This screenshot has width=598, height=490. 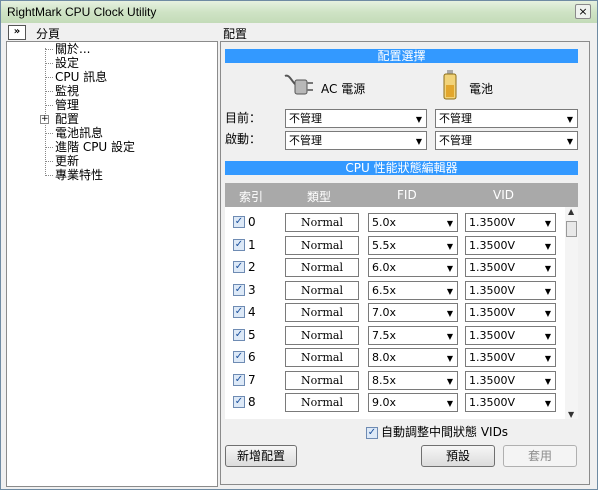 I want to click on table-row: ✓ 3 Normal 6.5x ▼ 1.3500V ▼, so click(x=395, y=291).